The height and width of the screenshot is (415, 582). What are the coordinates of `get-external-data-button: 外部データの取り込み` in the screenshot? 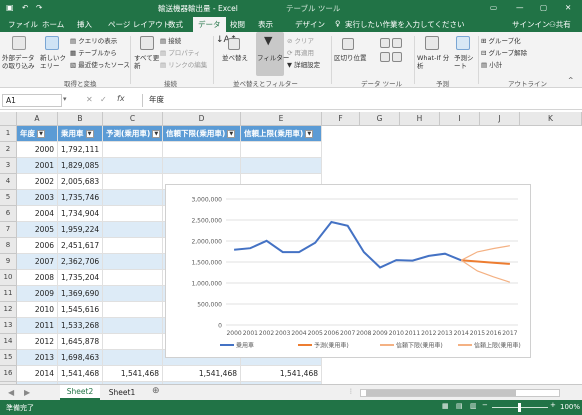 It's located at (20, 62).